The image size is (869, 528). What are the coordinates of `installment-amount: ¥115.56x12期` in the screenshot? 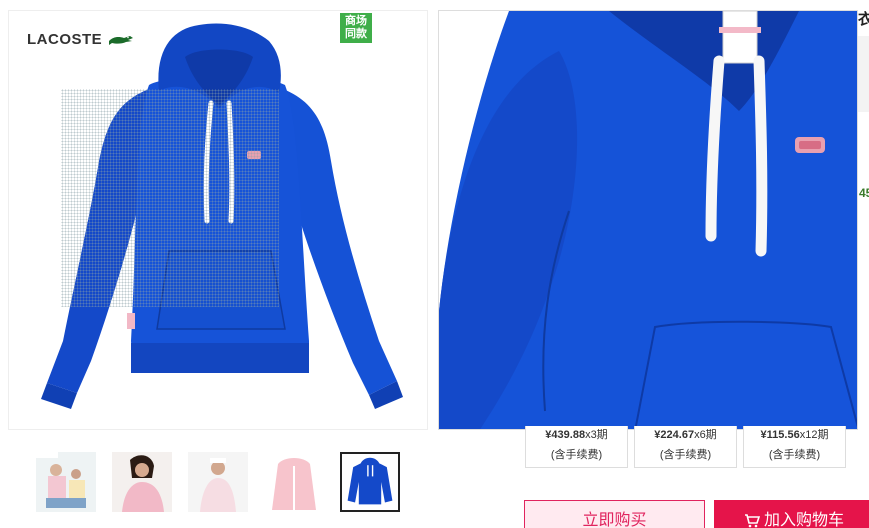 It's located at (794, 435).